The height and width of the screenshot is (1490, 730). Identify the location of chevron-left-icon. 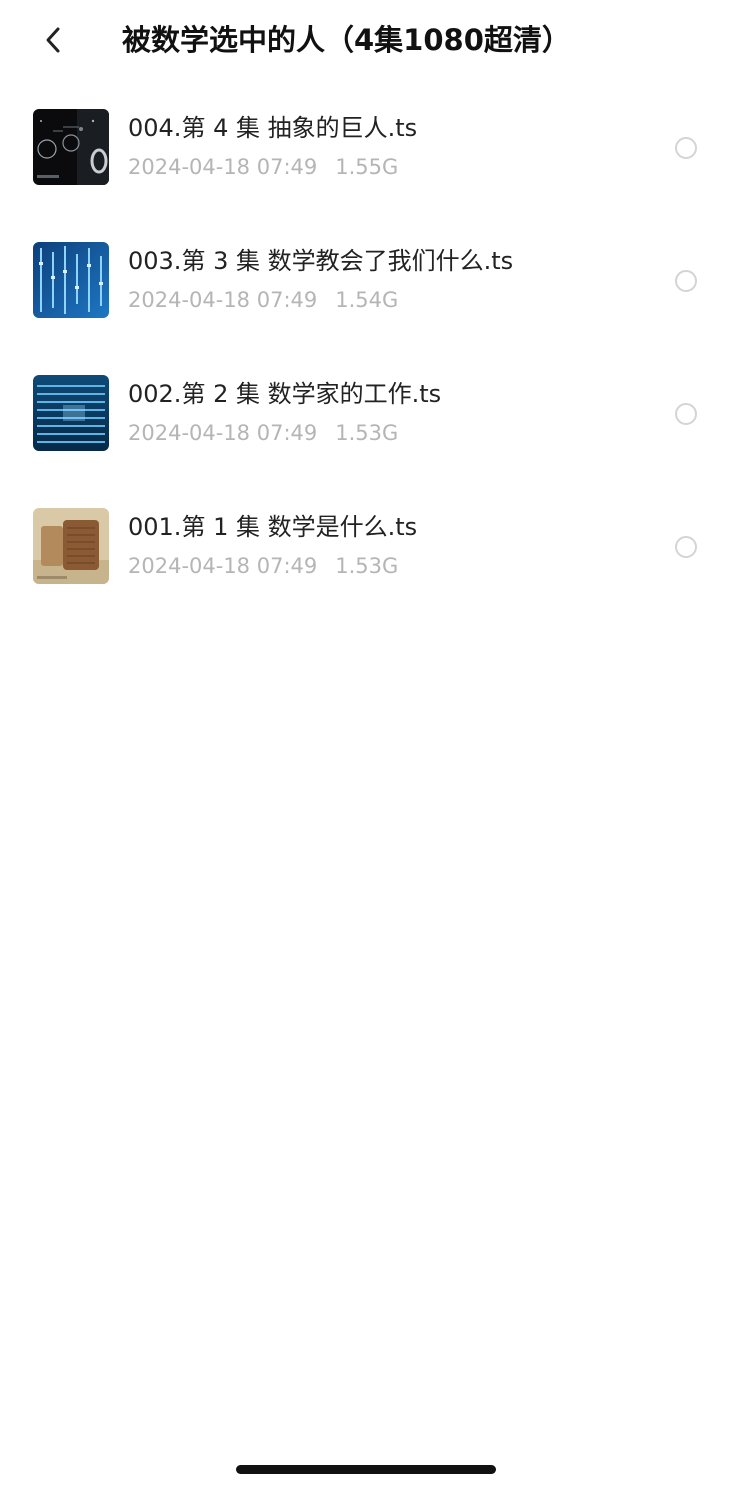
(53, 40).